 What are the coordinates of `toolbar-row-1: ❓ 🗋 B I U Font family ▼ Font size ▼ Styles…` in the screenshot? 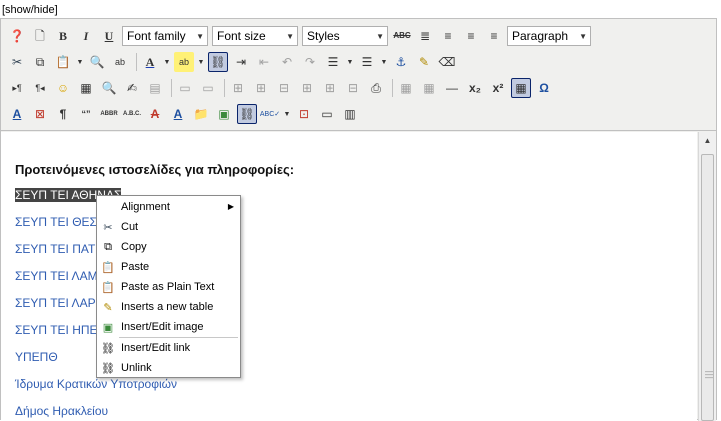 It's located at (301, 36).